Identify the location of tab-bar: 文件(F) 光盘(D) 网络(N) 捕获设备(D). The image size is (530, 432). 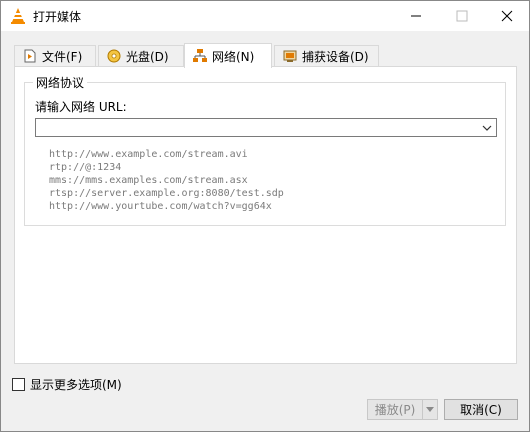
(266, 55).